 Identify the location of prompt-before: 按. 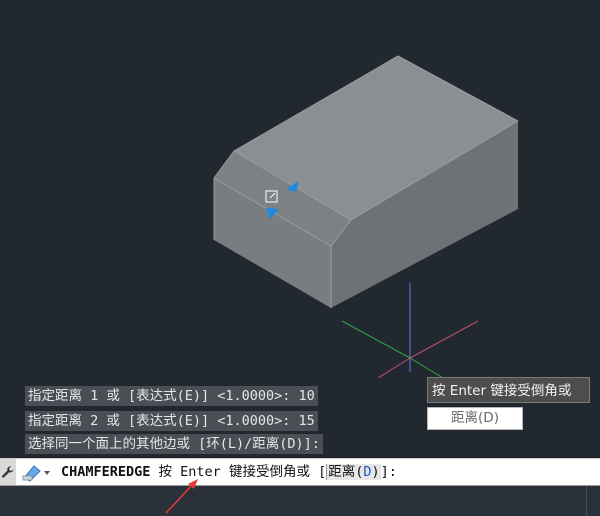
(165, 472).